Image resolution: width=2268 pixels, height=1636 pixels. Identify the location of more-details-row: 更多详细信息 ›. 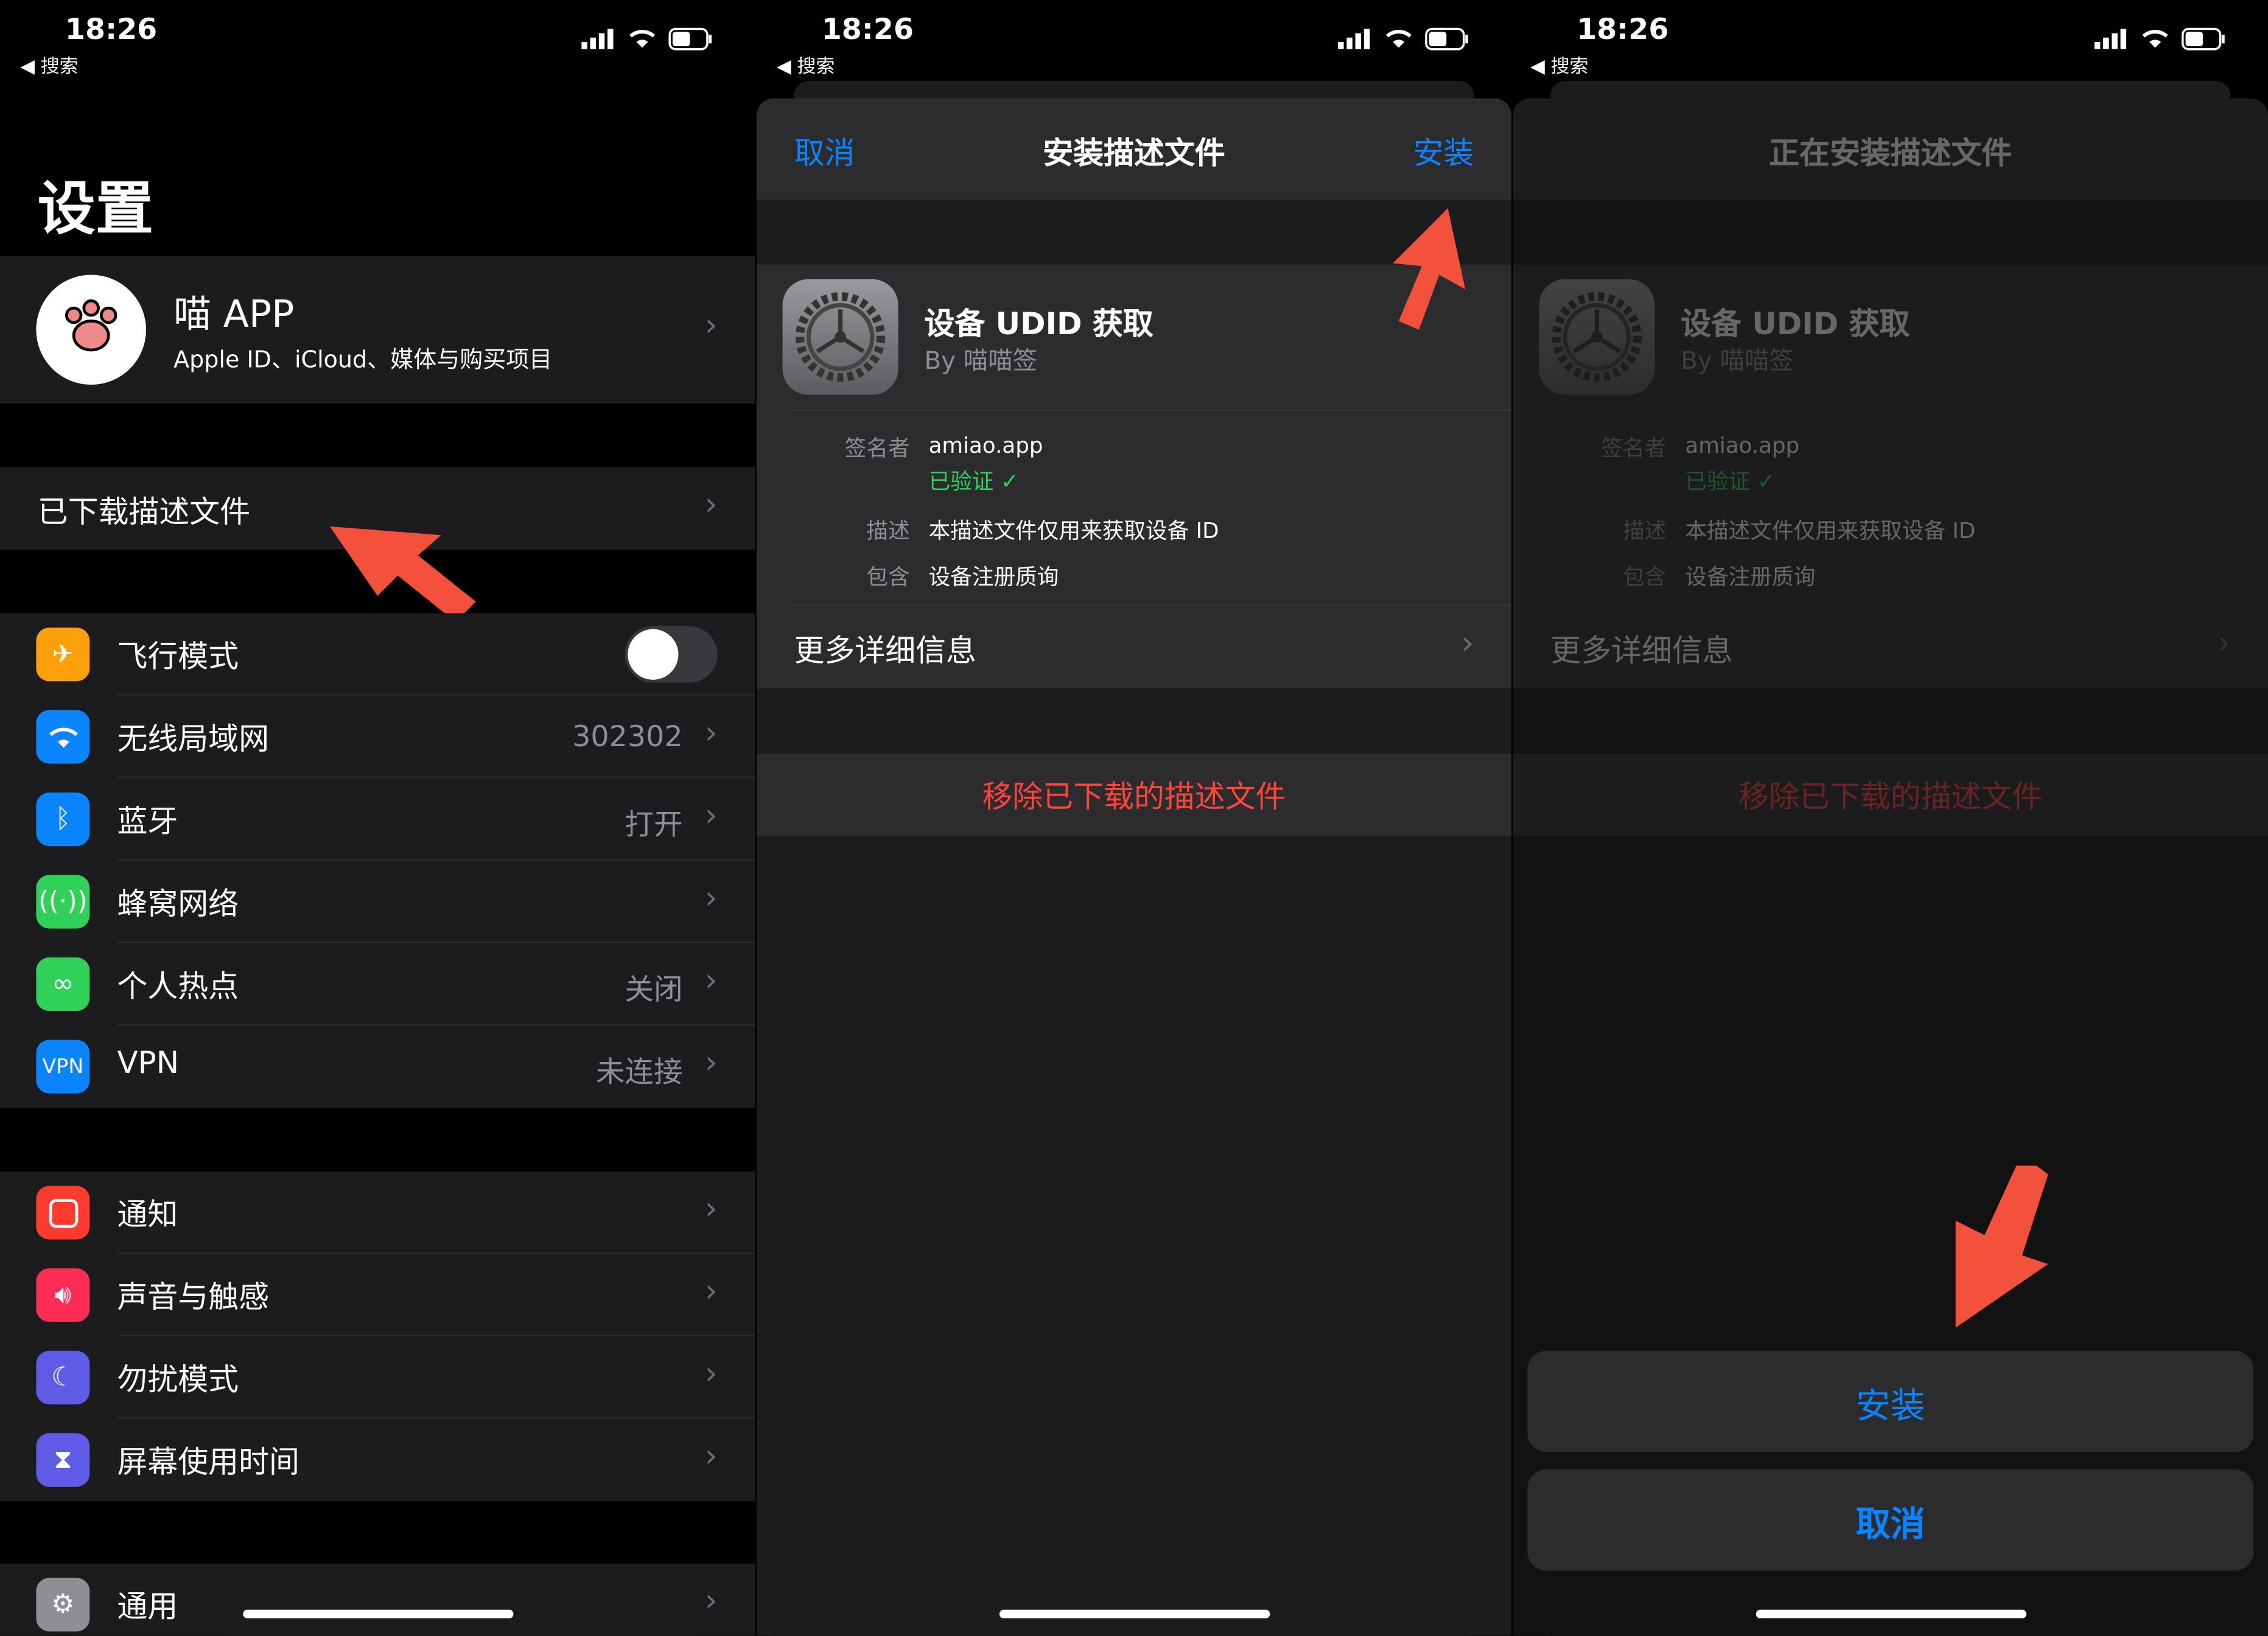
(1134, 647).